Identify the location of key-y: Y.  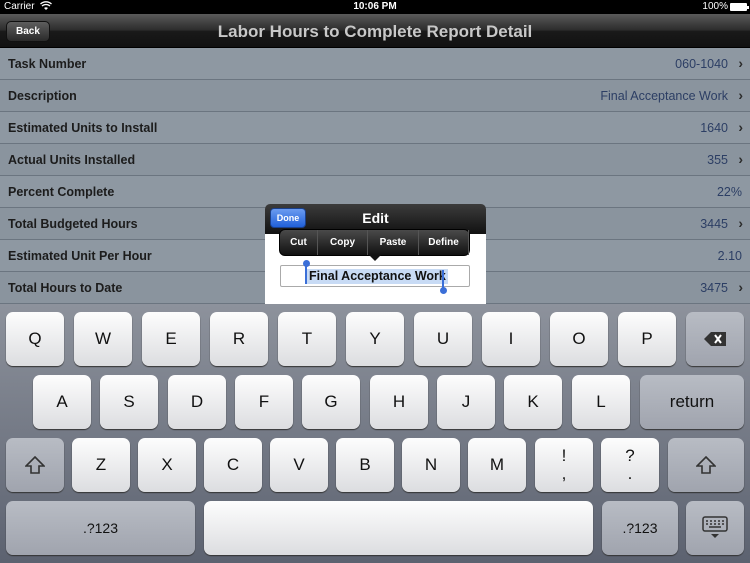
(375, 339).